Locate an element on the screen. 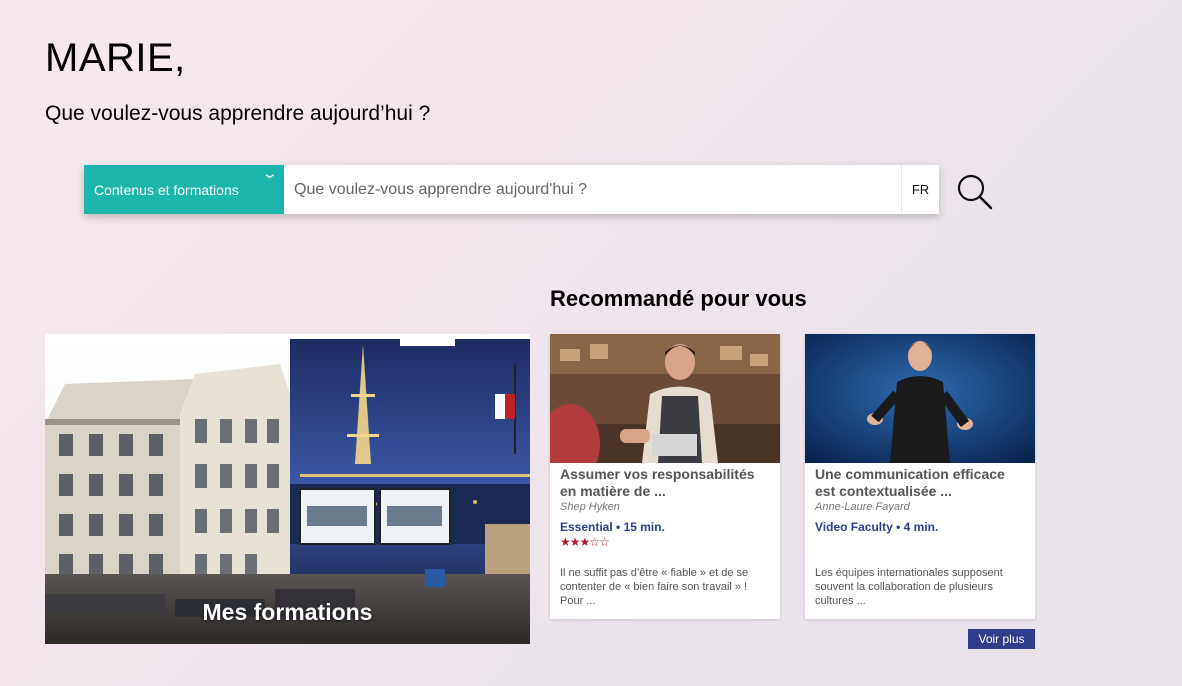 Image resolution: width=1182 pixels, height=686 pixels. card-author: Shep Hyken is located at coordinates (590, 507).